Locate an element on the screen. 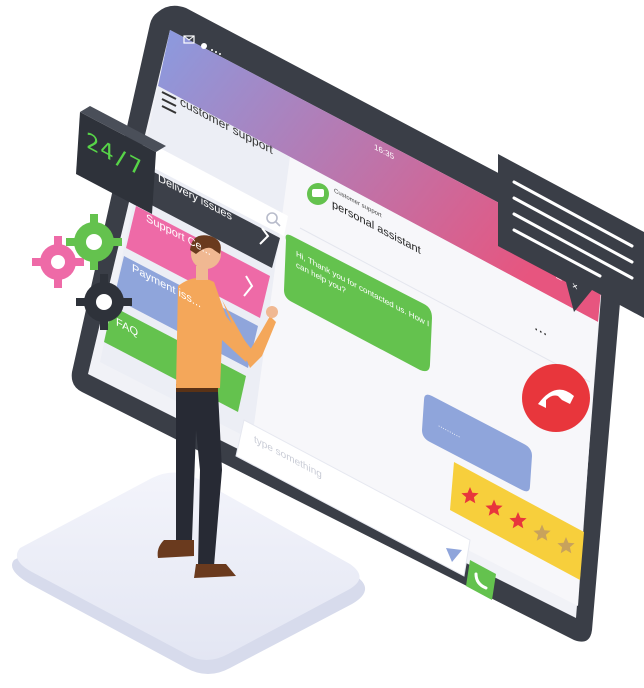 This screenshot has width=644, height=688. window-minimize: – is located at coordinates (559, 279).